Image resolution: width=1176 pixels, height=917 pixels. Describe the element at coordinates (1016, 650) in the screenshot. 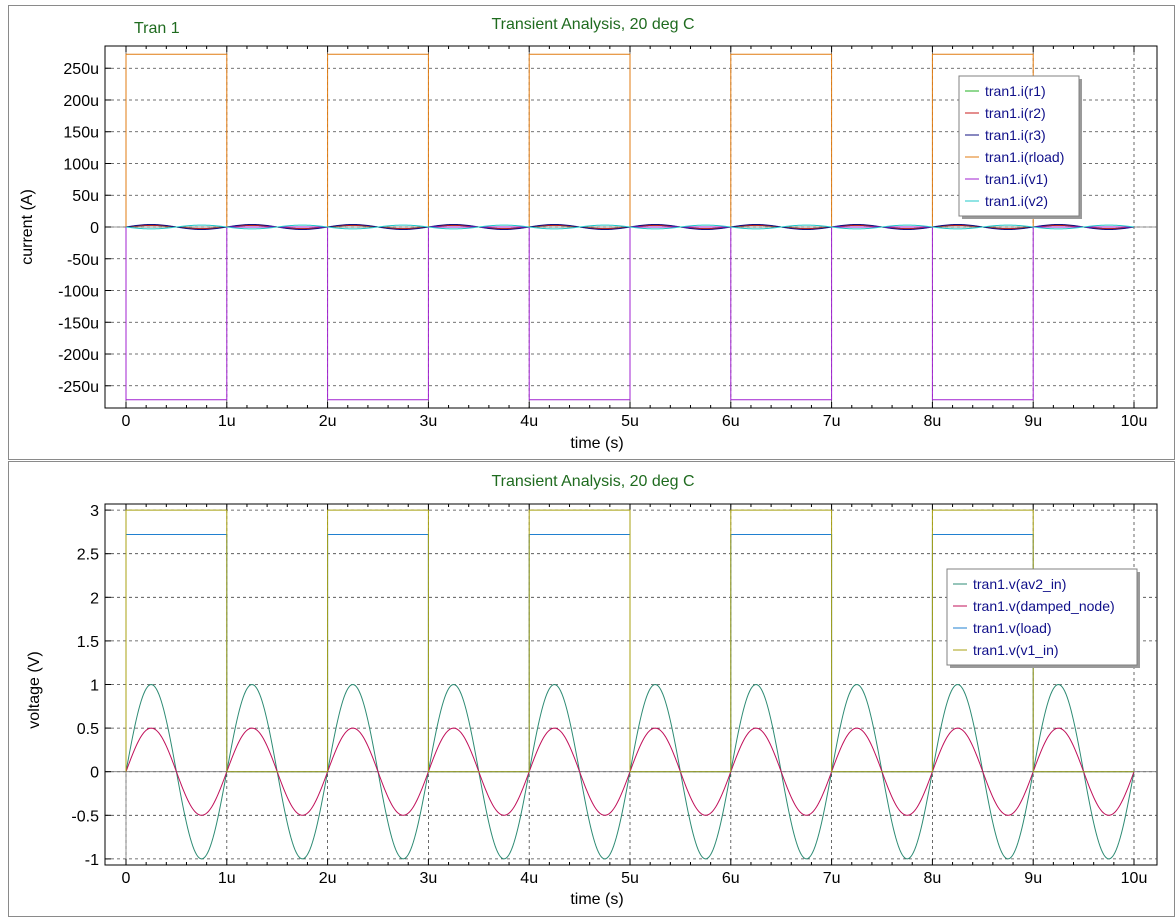

I see `legend-entry: tran1.v(v1_in)` at that location.